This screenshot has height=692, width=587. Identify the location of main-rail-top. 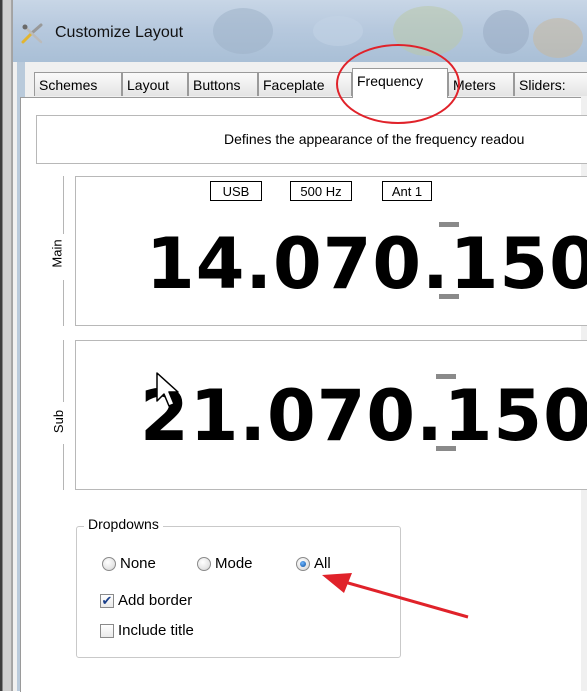
(63, 205).